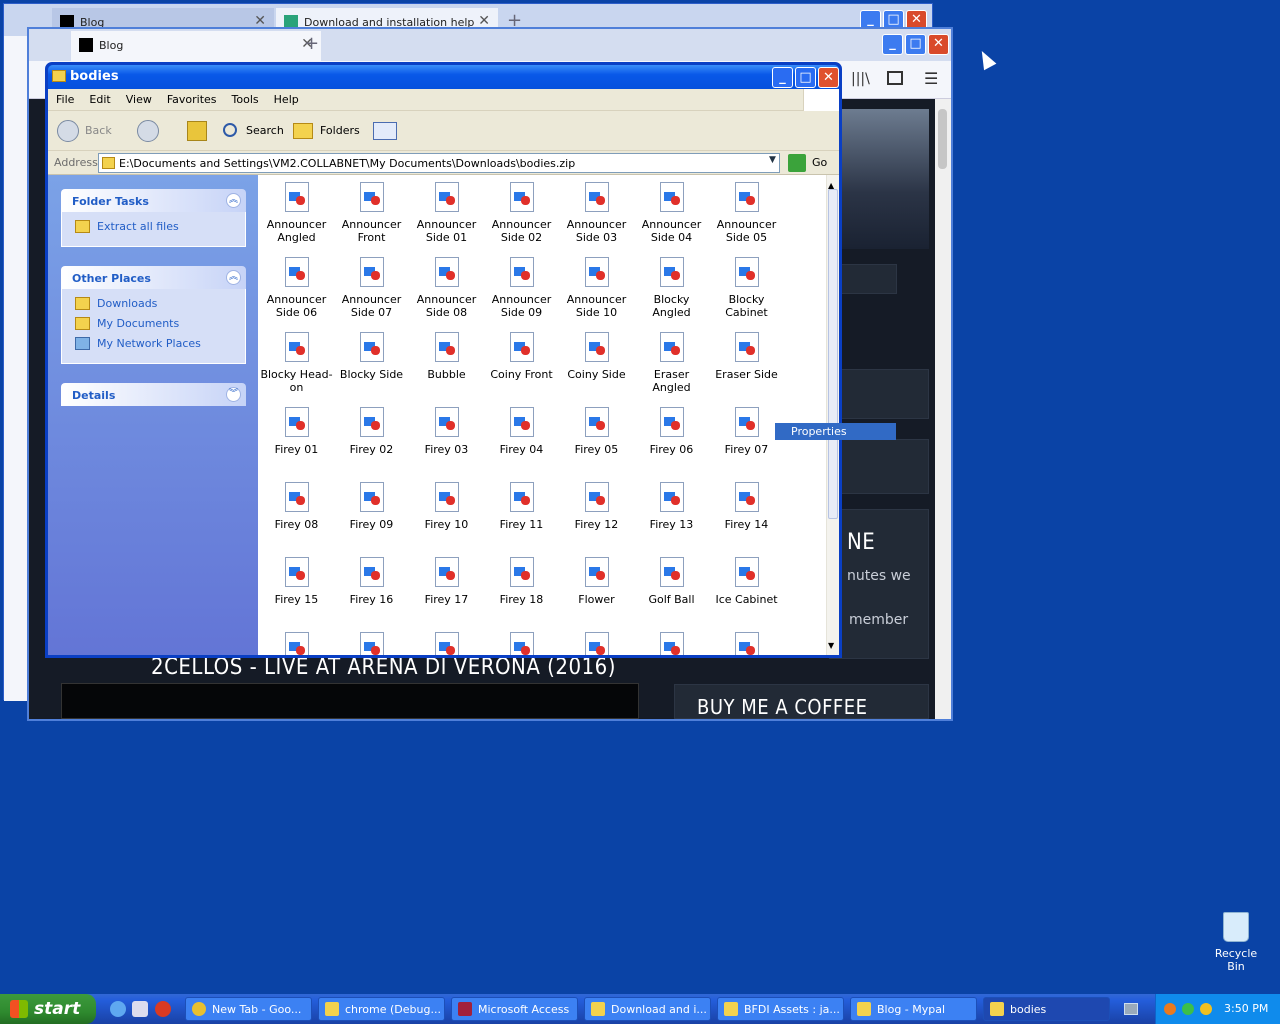 The height and width of the screenshot is (1024, 1280). I want to click on recycle-bin: Recycle Bin, so click(1236, 942).